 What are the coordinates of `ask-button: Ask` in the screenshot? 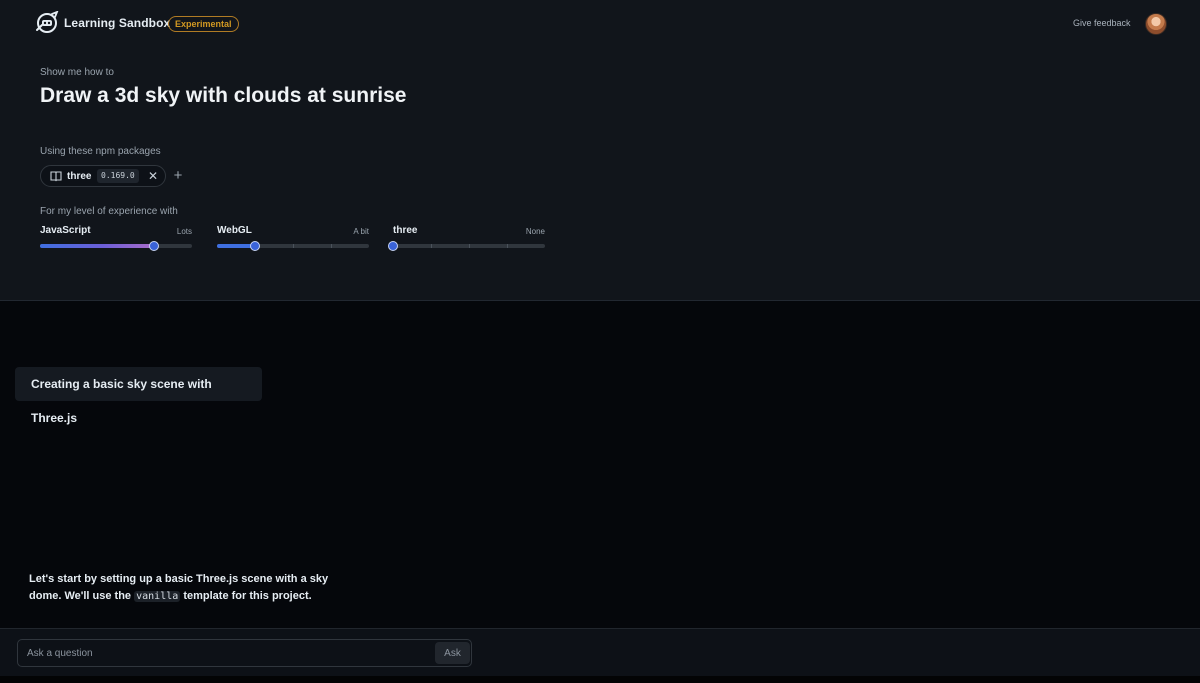 It's located at (452, 653).